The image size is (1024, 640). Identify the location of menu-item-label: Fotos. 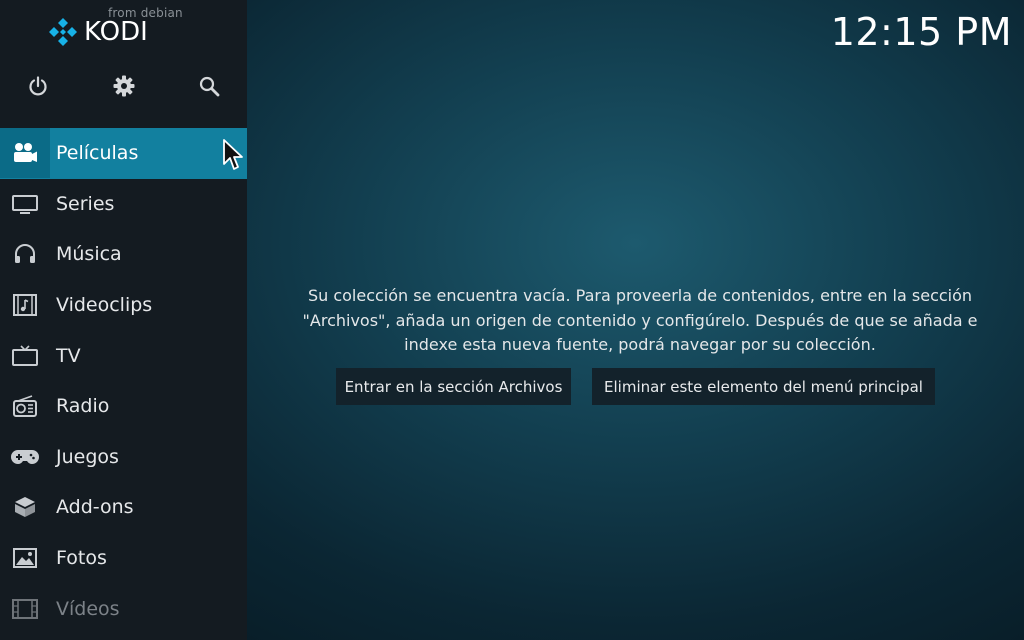
(81, 558).